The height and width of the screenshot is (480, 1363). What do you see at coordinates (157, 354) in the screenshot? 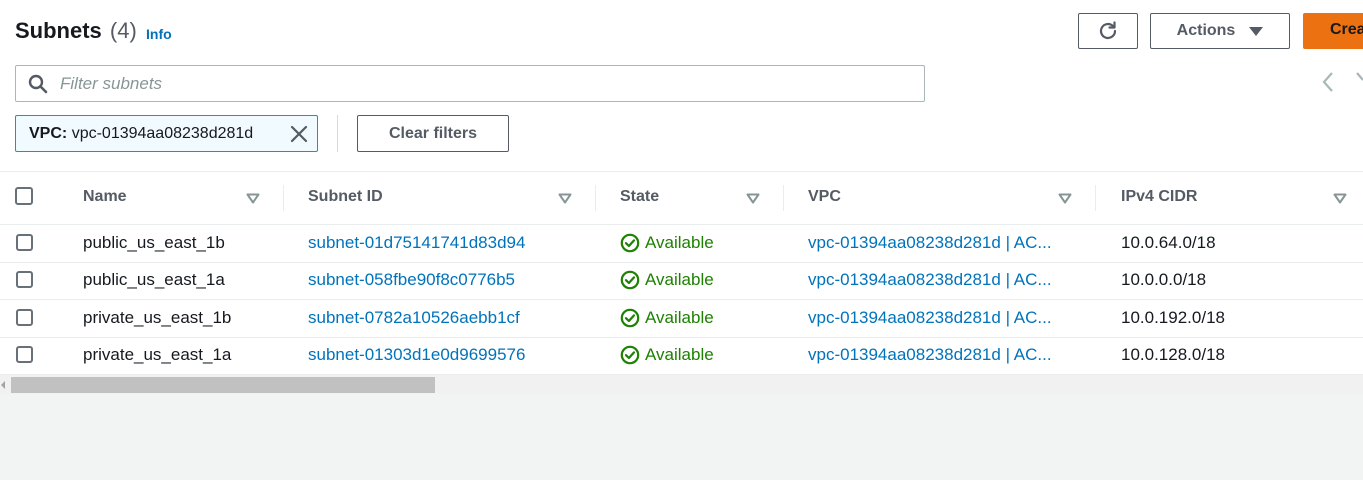
I see `subnet-name: private_us_east_1a` at bounding box center [157, 354].